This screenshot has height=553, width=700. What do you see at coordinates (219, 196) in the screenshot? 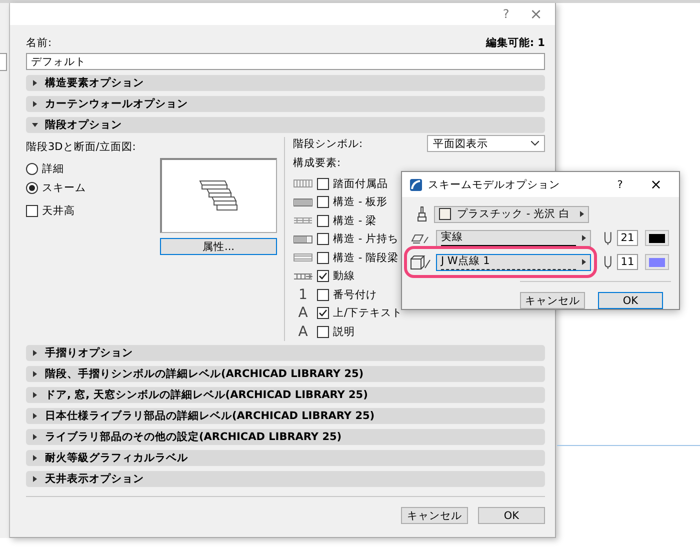
I see `stair-preview-drawing` at bounding box center [219, 196].